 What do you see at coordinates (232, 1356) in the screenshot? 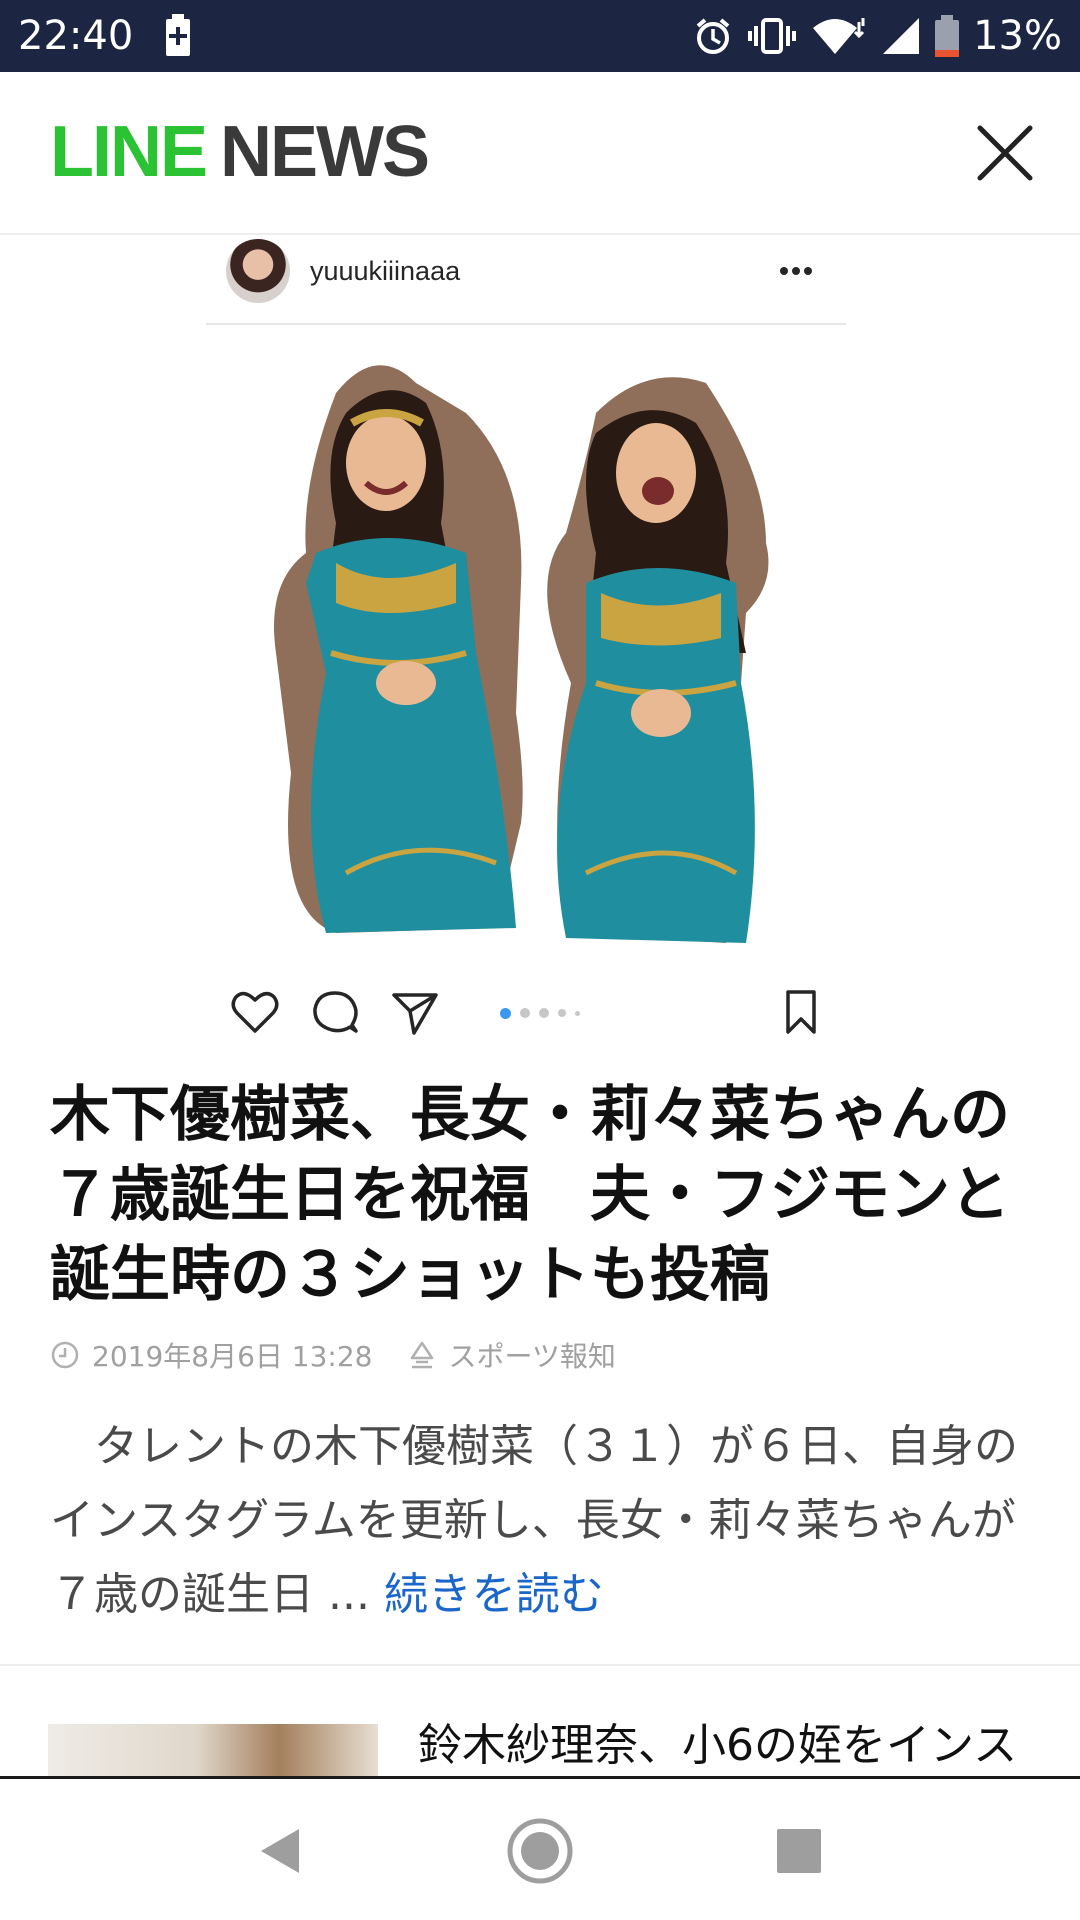
I see `article-date: 2019年8月6日 13:28` at bounding box center [232, 1356].